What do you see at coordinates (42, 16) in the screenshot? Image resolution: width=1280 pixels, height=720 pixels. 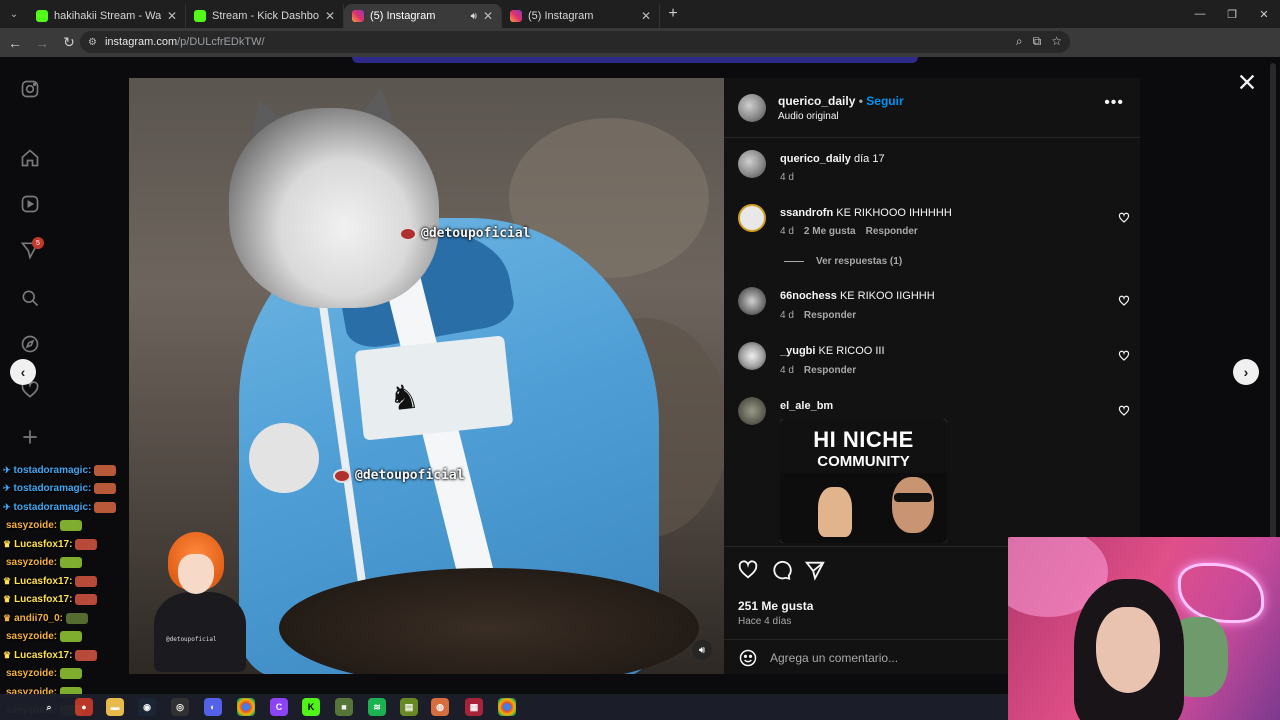 I see `kick-favicon-icon` at bounding box center [42, 16].